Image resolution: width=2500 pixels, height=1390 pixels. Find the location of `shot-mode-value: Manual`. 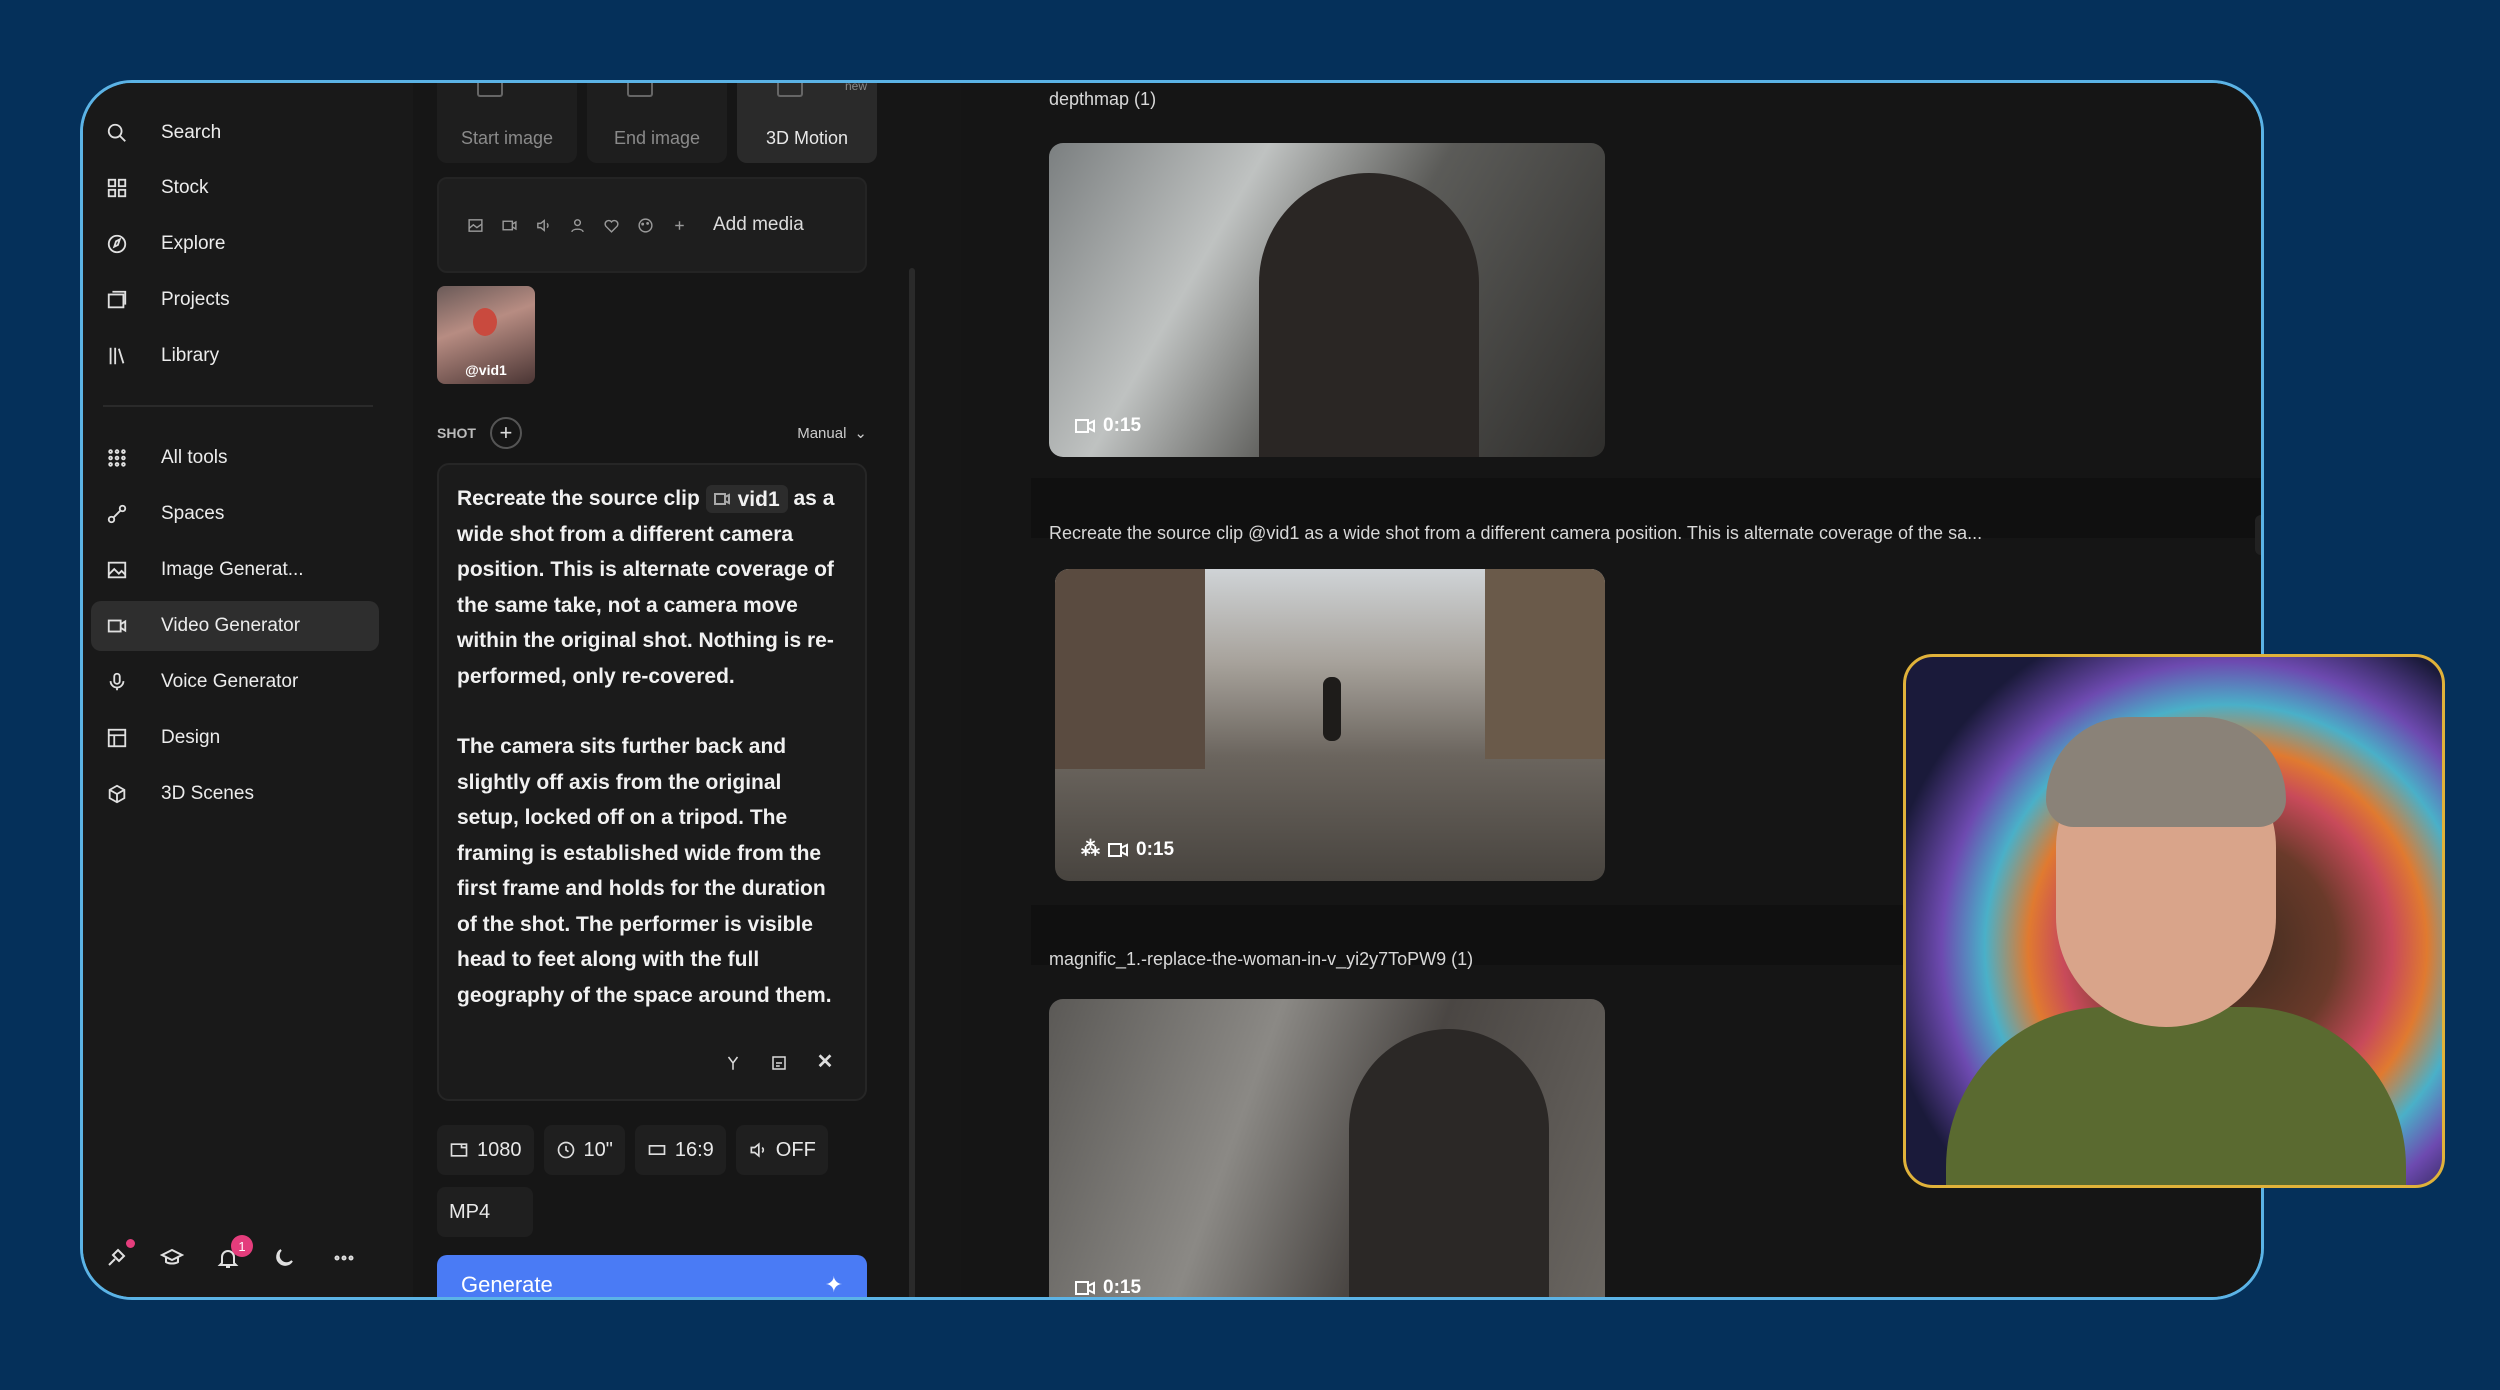

shot-mode-value: Manual is located at coordinates (822, 433).